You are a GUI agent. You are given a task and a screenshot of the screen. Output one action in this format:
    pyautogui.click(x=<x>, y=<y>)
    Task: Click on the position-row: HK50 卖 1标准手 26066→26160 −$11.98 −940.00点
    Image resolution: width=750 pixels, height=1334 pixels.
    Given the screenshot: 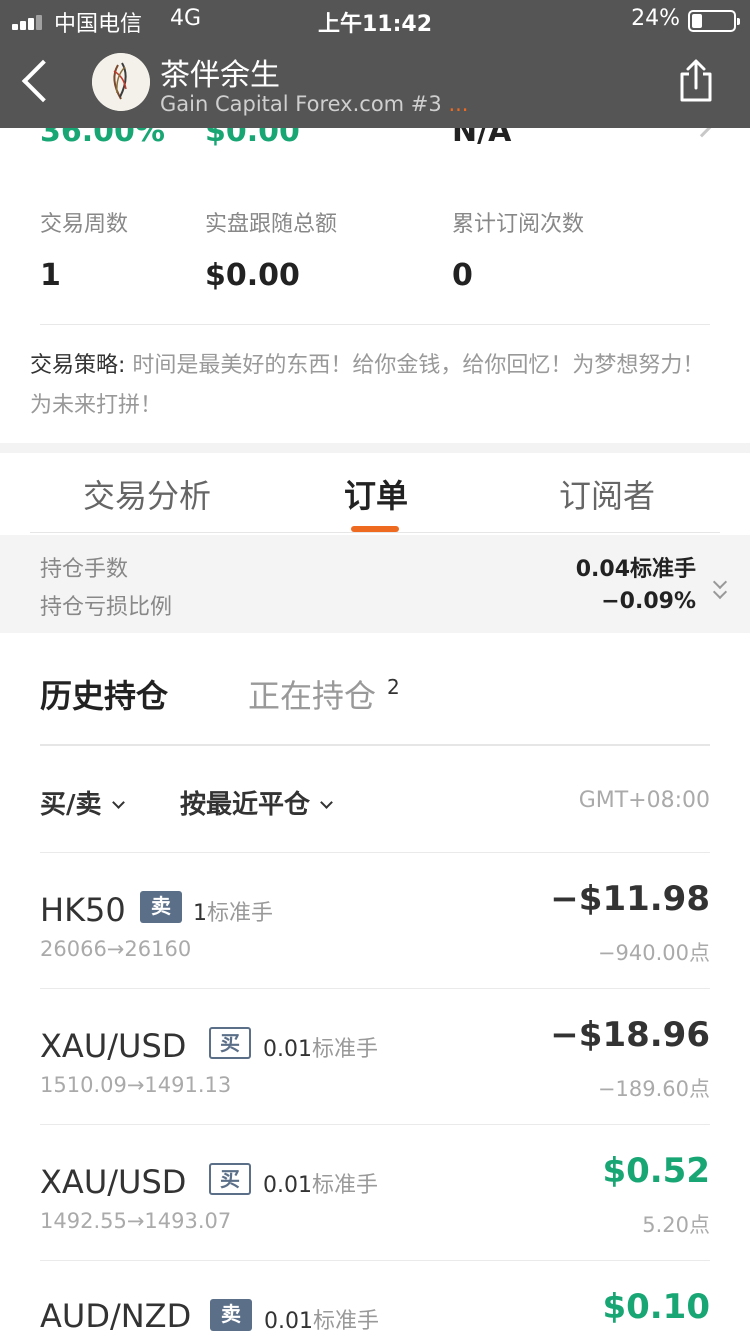 What is the action you would take?
    pyautogui.click(x=375, y=921)
    